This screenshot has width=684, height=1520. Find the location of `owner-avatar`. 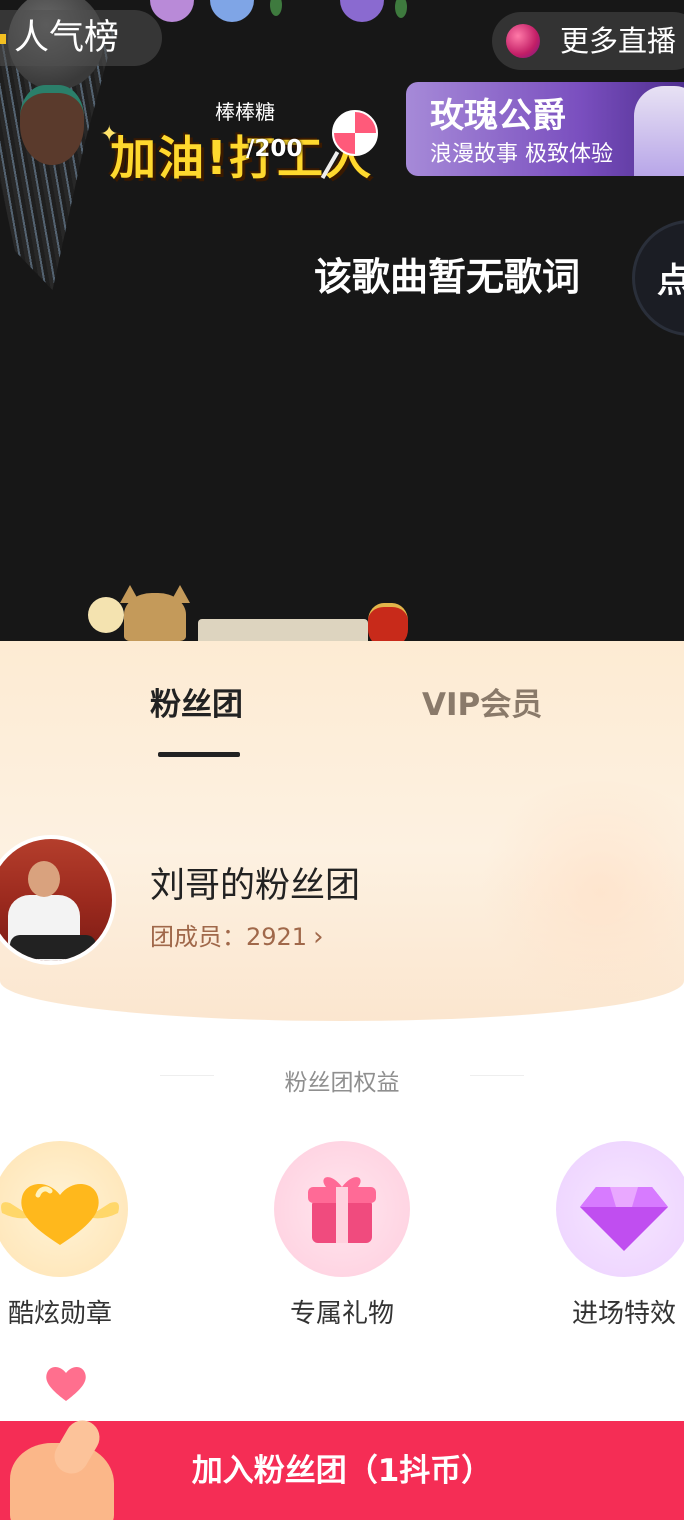

owner-avatar is located at coordinates (58, 900).